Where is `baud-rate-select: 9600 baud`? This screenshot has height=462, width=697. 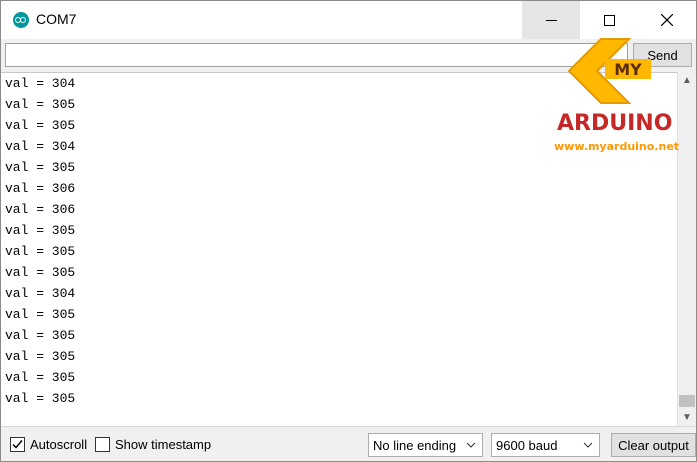 baud-rate-select: 9600 baud is located at coordinates (545, 445).